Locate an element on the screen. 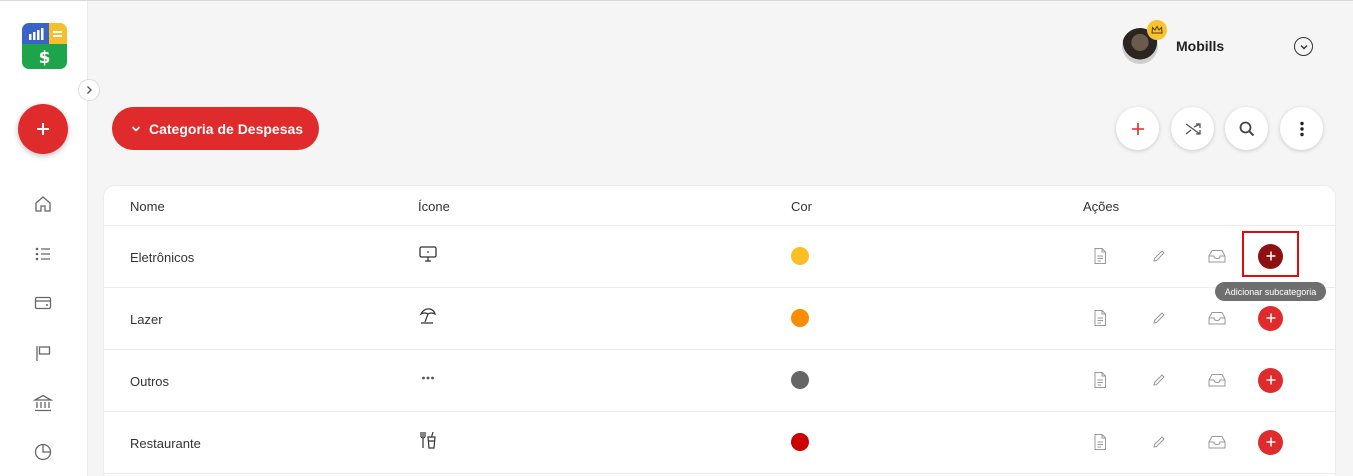 Image resolution: width=1353 pixels, height=476 pixels. more-vertical-icon is located at coordinates (1301, 128).